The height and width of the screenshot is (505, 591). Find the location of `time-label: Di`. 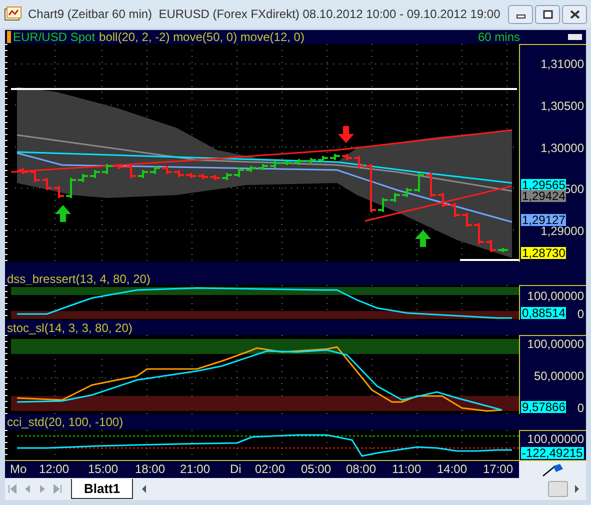

time-label: Di is located at coordinates (236, 469).